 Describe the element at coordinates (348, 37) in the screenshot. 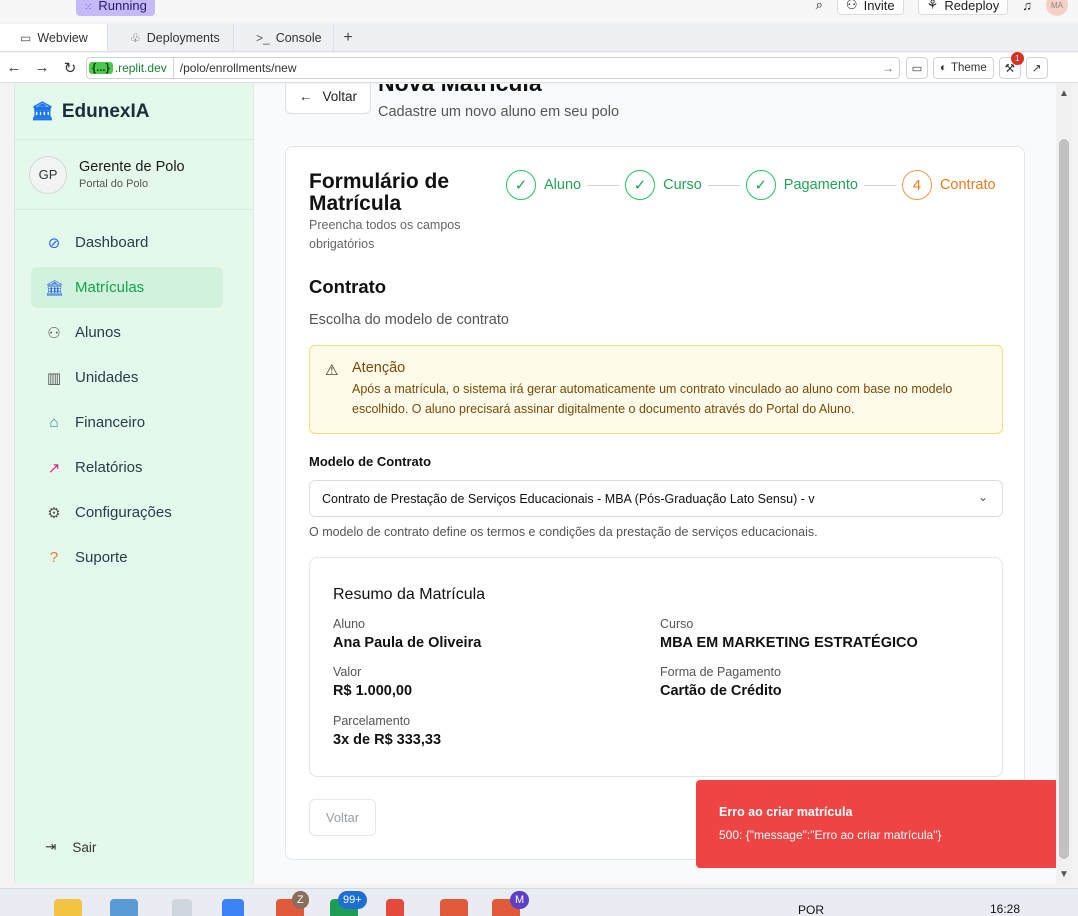

I see `add-tab-button: +` at that location.